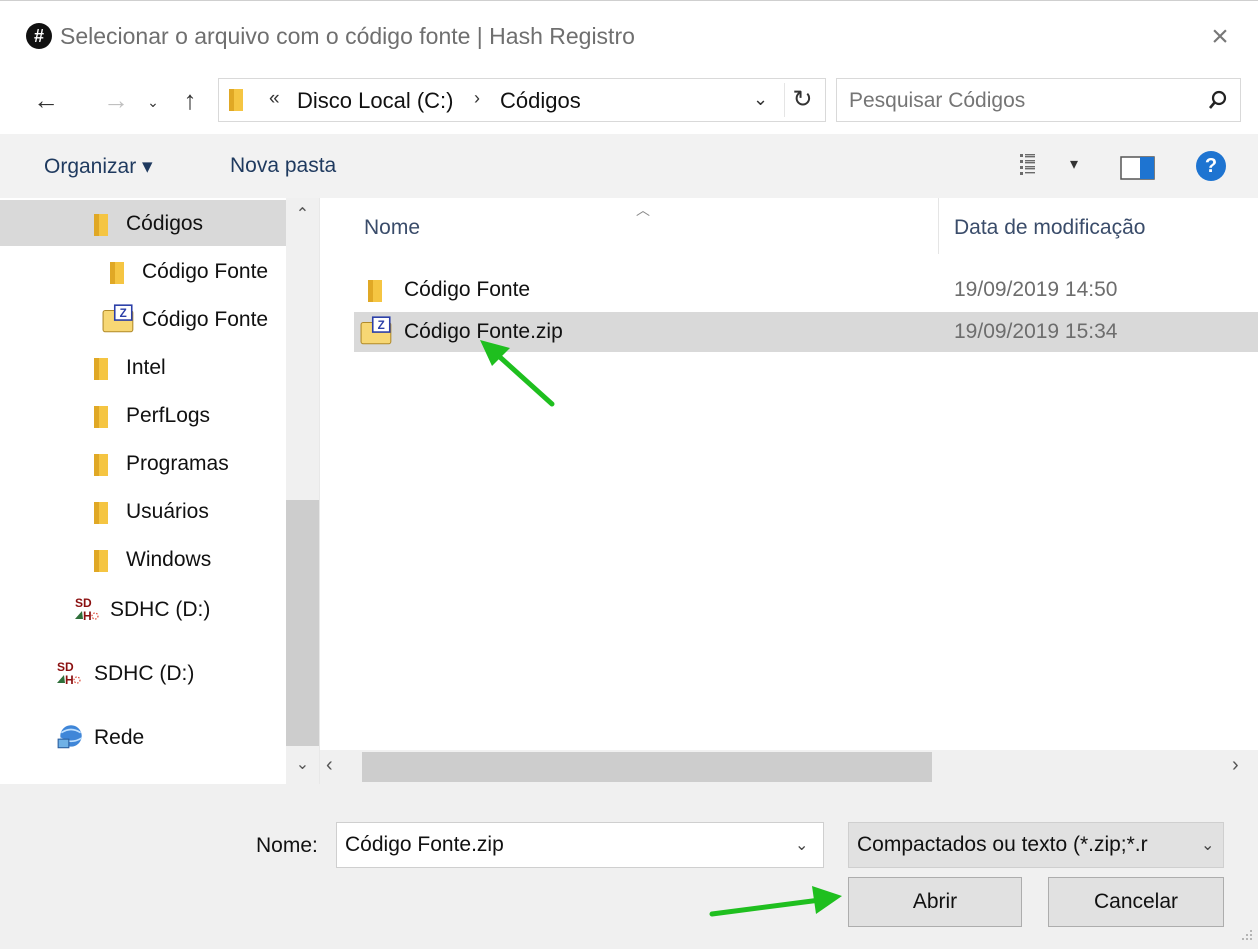 This screenshot has width=1258, height=949. I want to click on column-divider, so click(938, 226).